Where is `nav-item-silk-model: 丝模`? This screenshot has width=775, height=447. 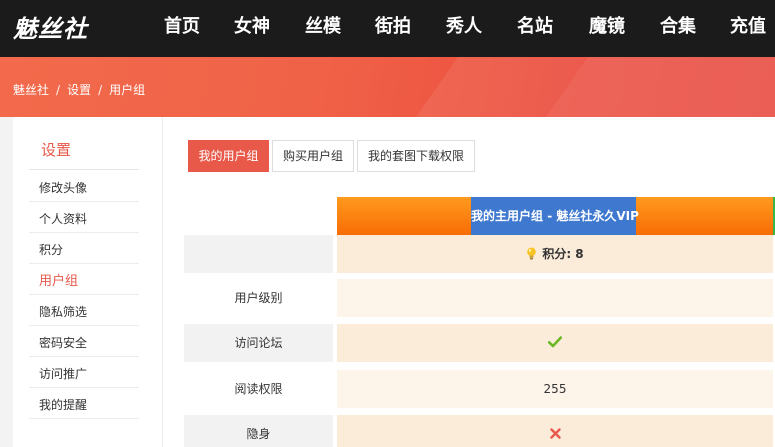 nav-item-silk-model: 丝模 is located at coordinates (323, 25).